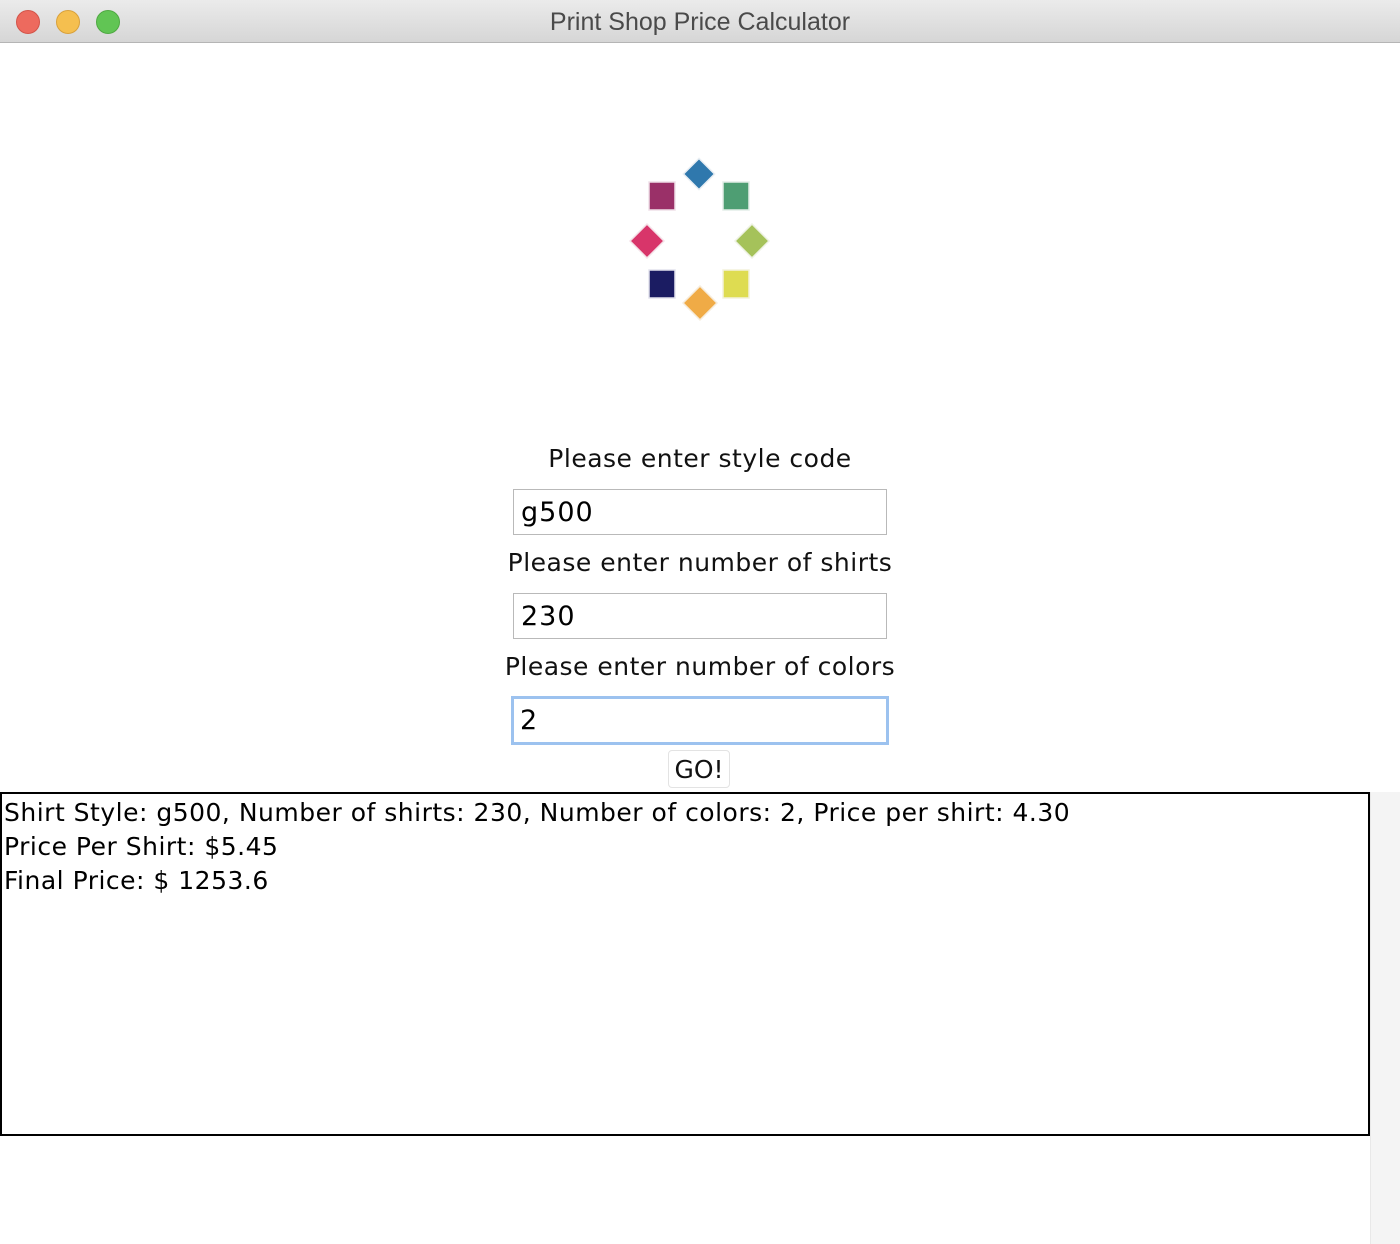 This screenshot has height=1244, width=1400. I want to click on colors-count-label: Please enter number of colors, so click(700, 666).